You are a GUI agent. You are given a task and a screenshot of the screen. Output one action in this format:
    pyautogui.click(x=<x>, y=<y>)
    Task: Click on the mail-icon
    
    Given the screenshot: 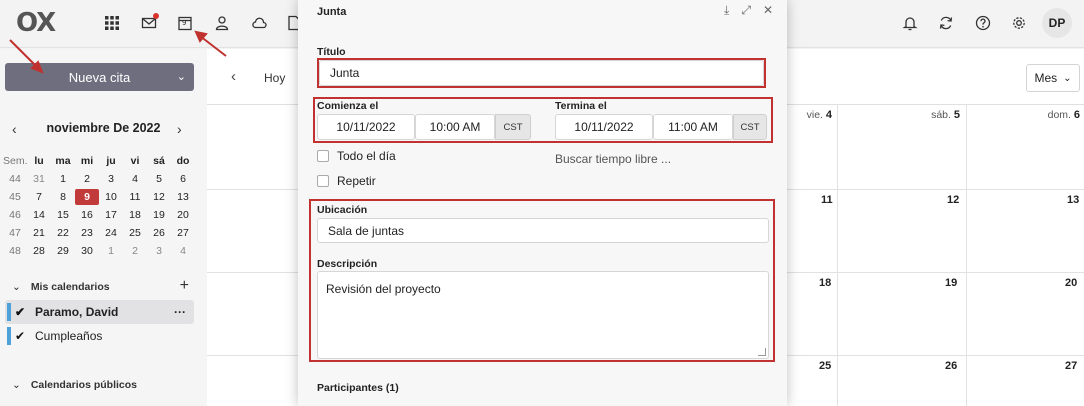 What is the action you would take?
    pyautogui.click(x=149, y=23)
    